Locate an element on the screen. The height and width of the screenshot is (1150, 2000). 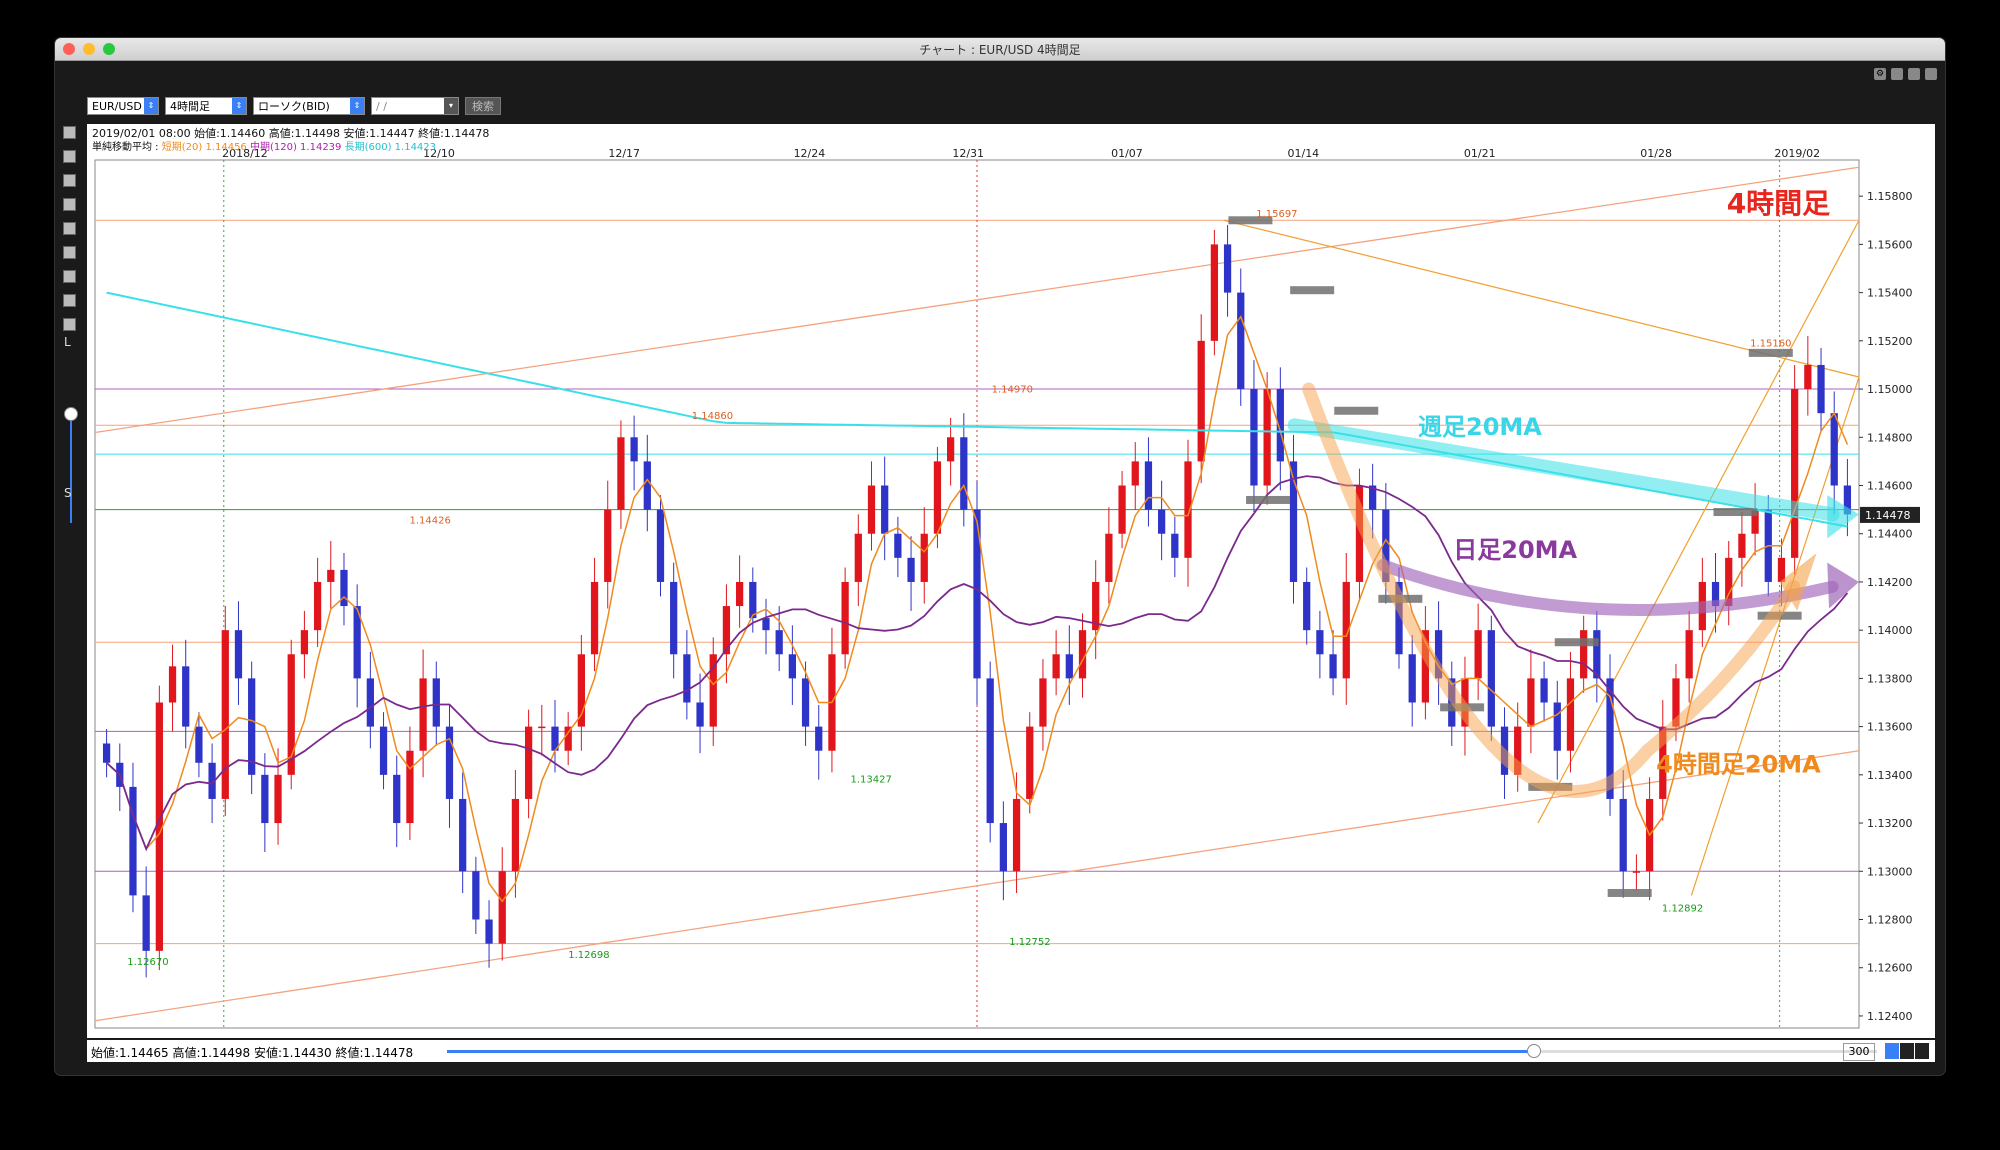
drawing-tools is located at coordinates (70, 234).